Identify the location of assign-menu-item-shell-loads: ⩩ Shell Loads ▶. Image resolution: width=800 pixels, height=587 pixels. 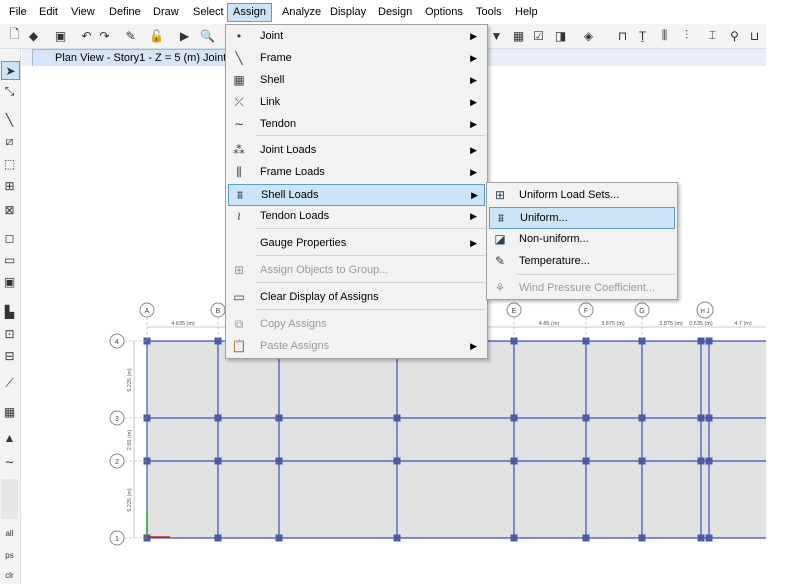
(356, 195).